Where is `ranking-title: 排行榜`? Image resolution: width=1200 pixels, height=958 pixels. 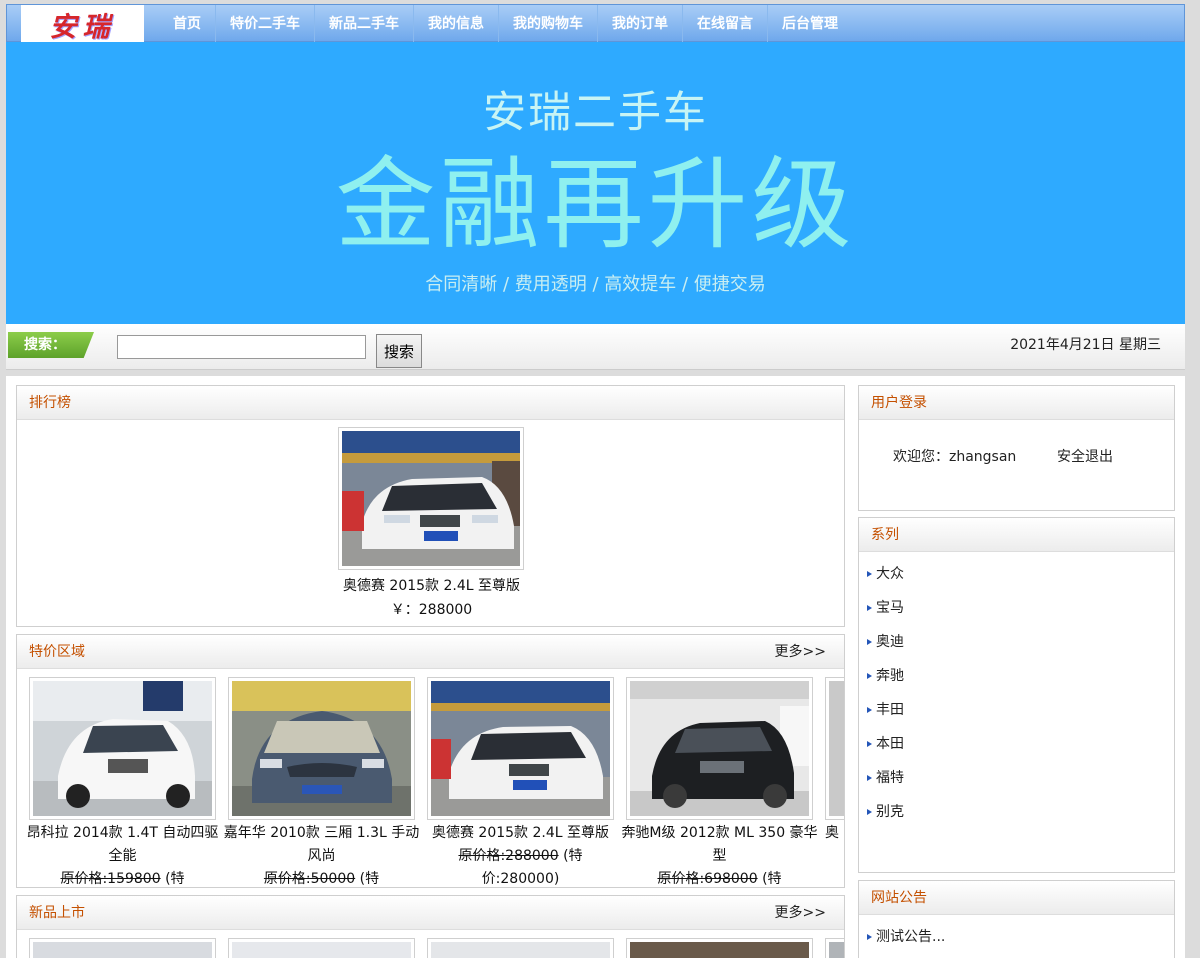 ranking-title: 排行榜 is located at coordinates (430, 403).